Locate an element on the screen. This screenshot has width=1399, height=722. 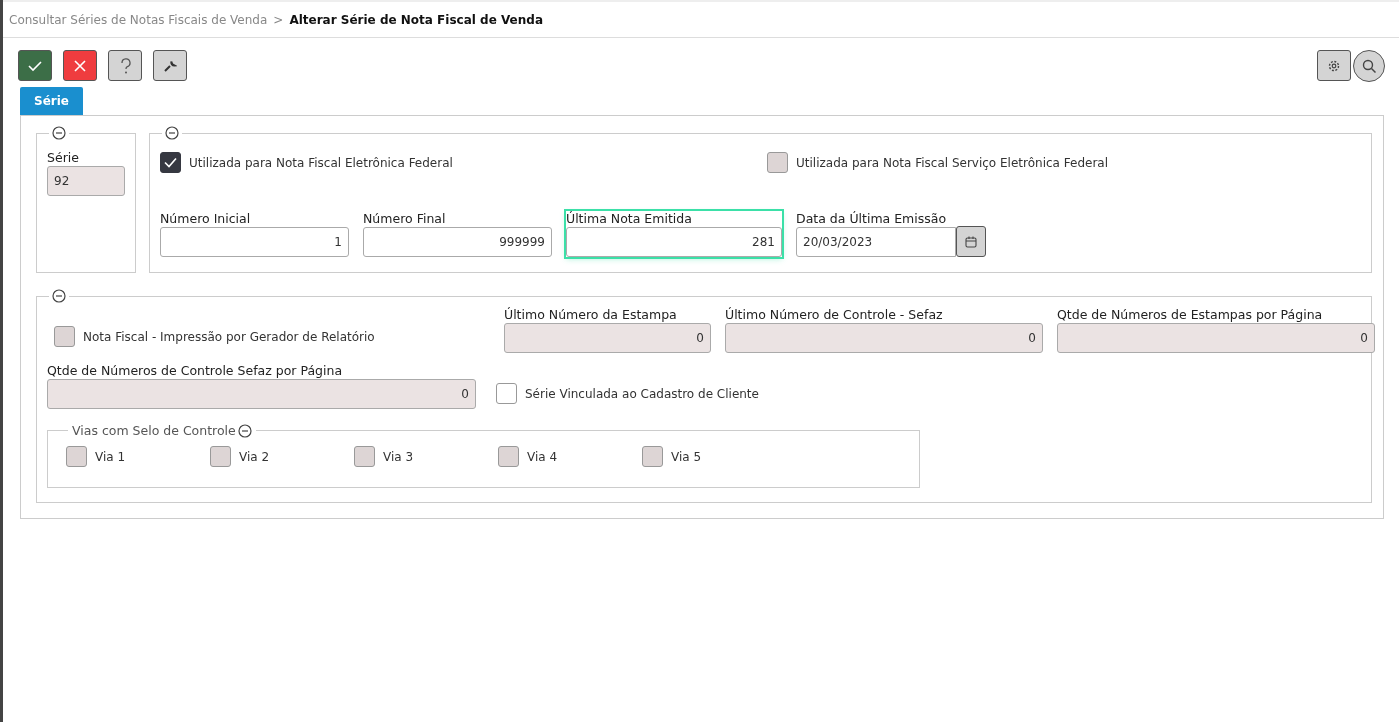
checkbox-label: Série Vinculada ao Cadastro de Cliente is located at coordinates (642, 393).